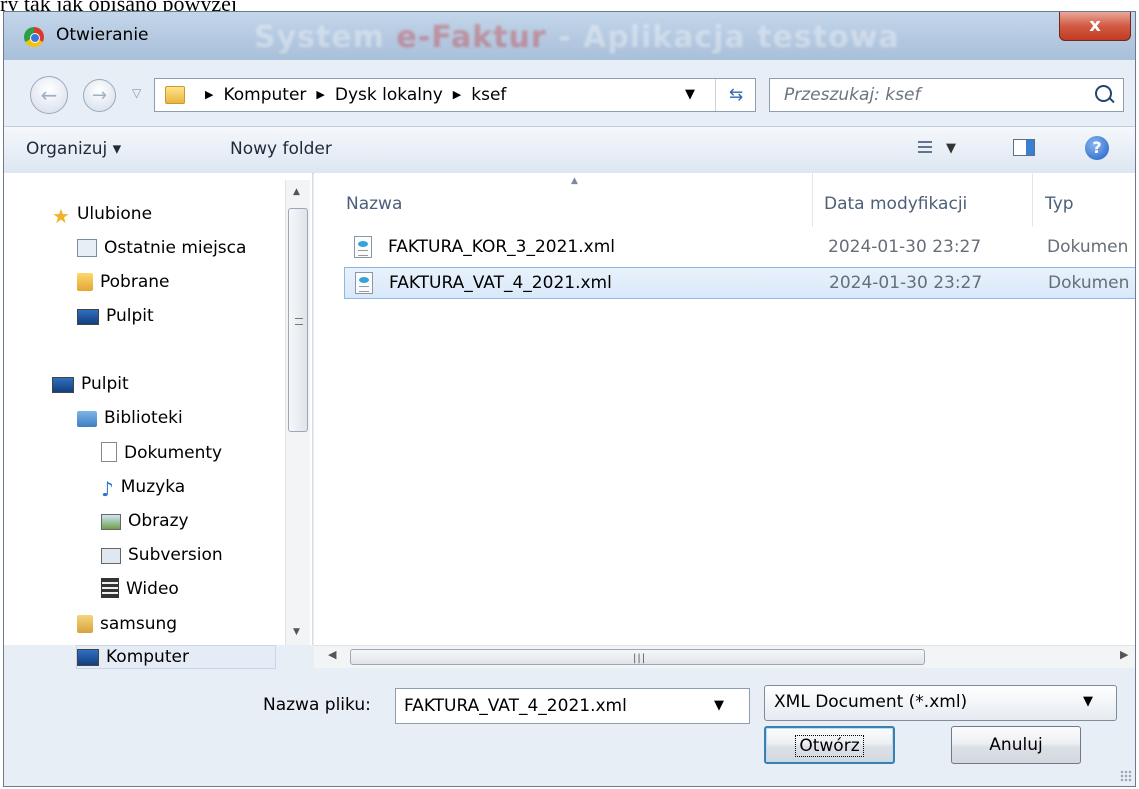 The image size is (1139, 789). I want to click on column-header-name: Nazwa, so click(374, 204).